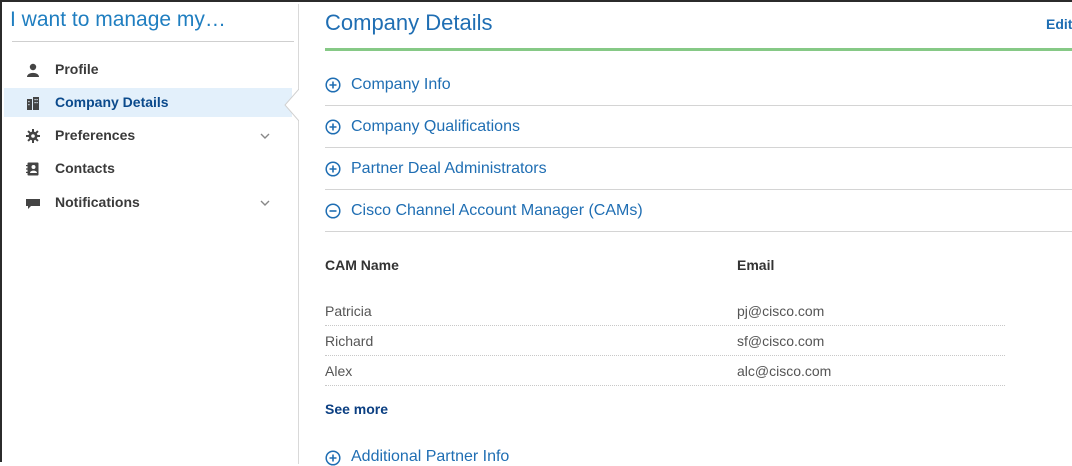 The image size is (1072, 466). Describe the element at coordinates (339, 371) in the screenshot. I see `cam-name-cell: Alex` at that location.